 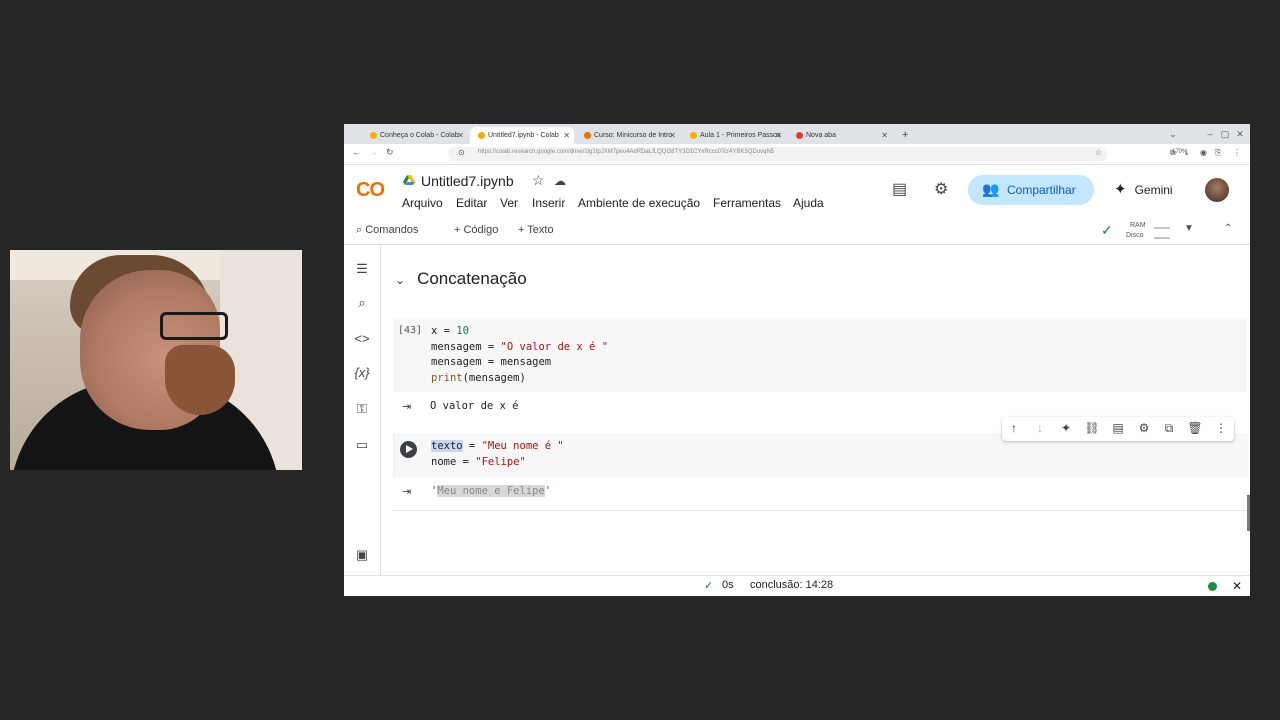 I want to click on settings-gear-icon: ⚙, so click(x=941, y=189).